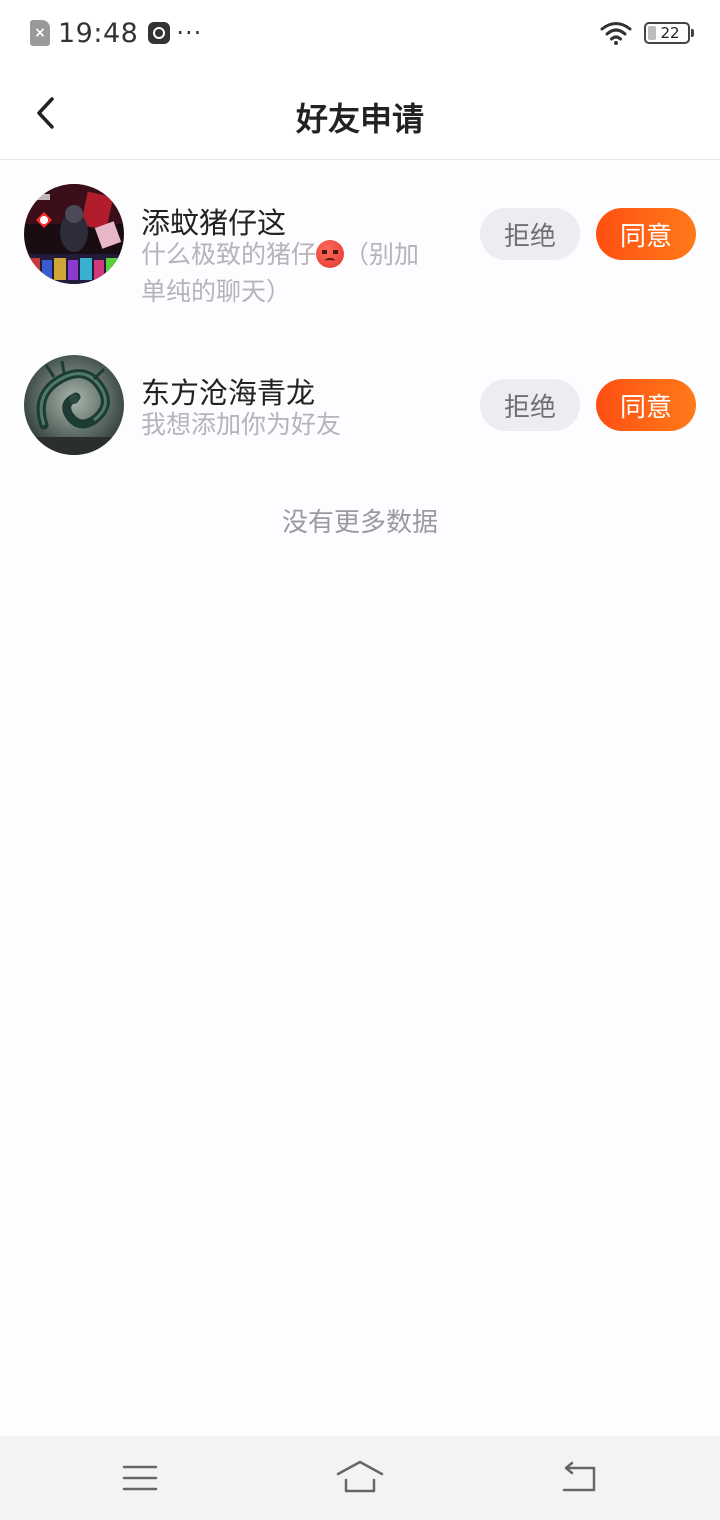  What do you see at coordinates (359, 119) in the screenshot?
I see `page-title: 好友申请` at bounding box center [359, 119].